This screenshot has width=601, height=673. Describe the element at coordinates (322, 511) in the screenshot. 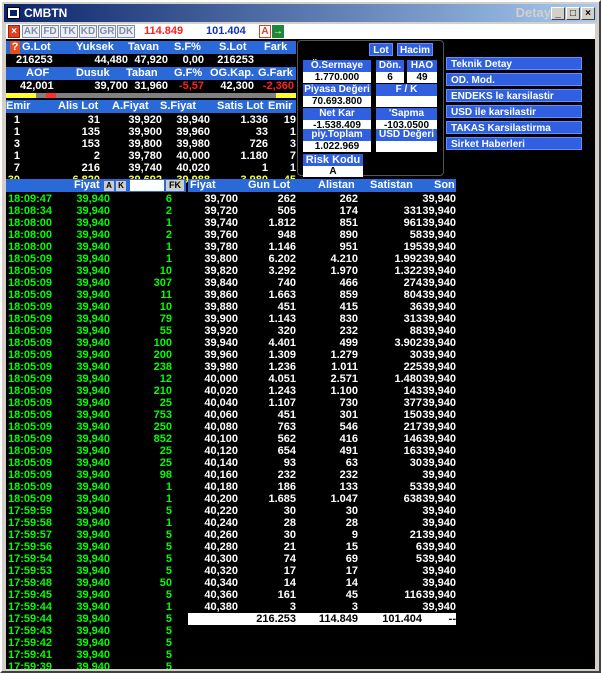

I see `daily-row: 40,220 30 30 39,940` at that location.